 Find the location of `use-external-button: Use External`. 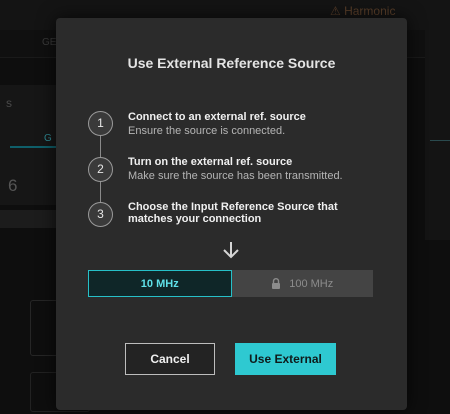

use-external-button: Use External is located at coordinates (285, 359).